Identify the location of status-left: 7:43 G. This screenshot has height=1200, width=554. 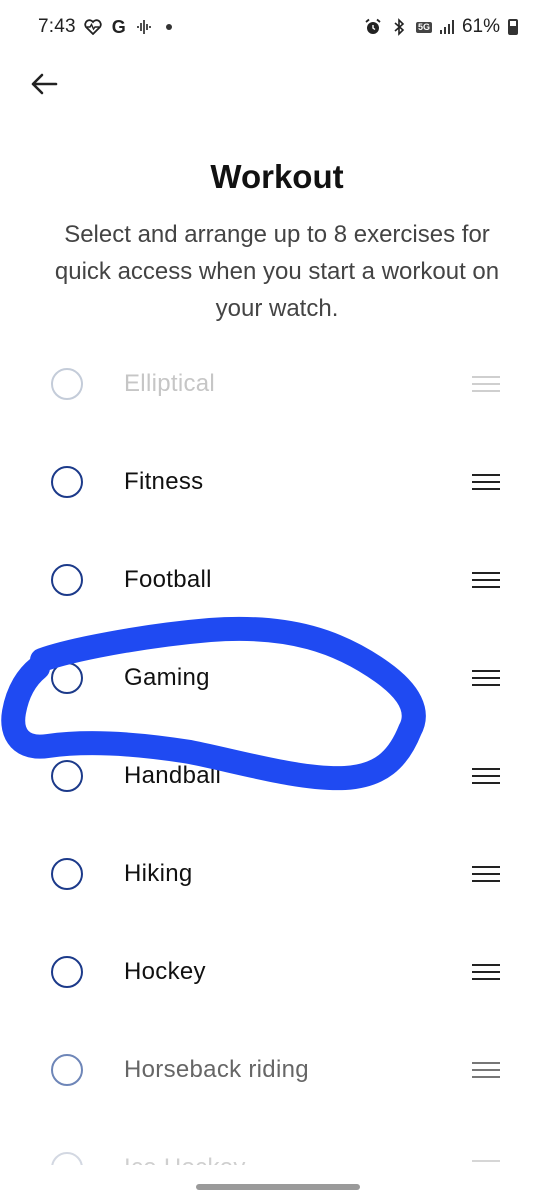
(105, 27).